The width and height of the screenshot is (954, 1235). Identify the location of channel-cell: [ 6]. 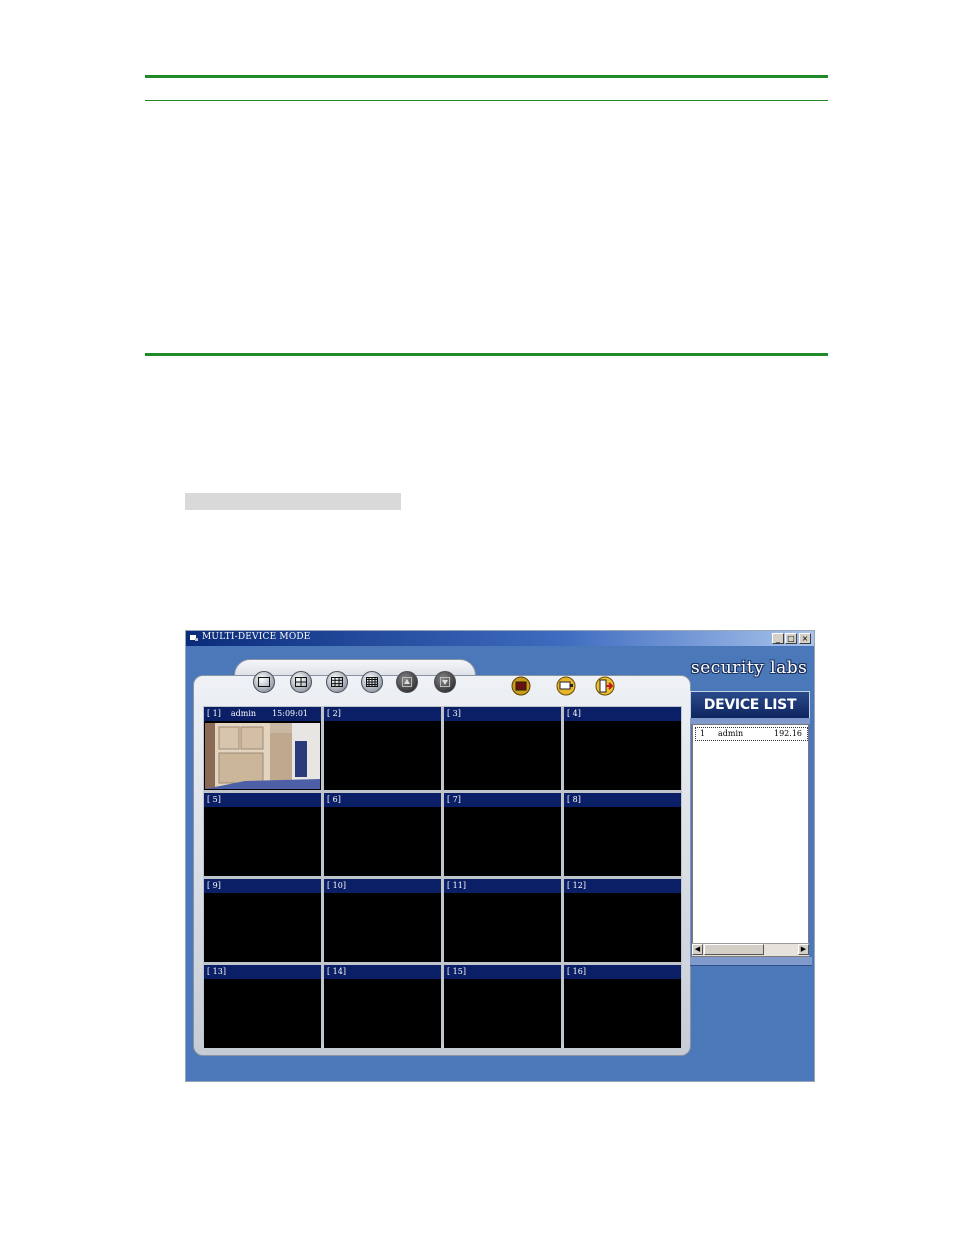
(382, 834).